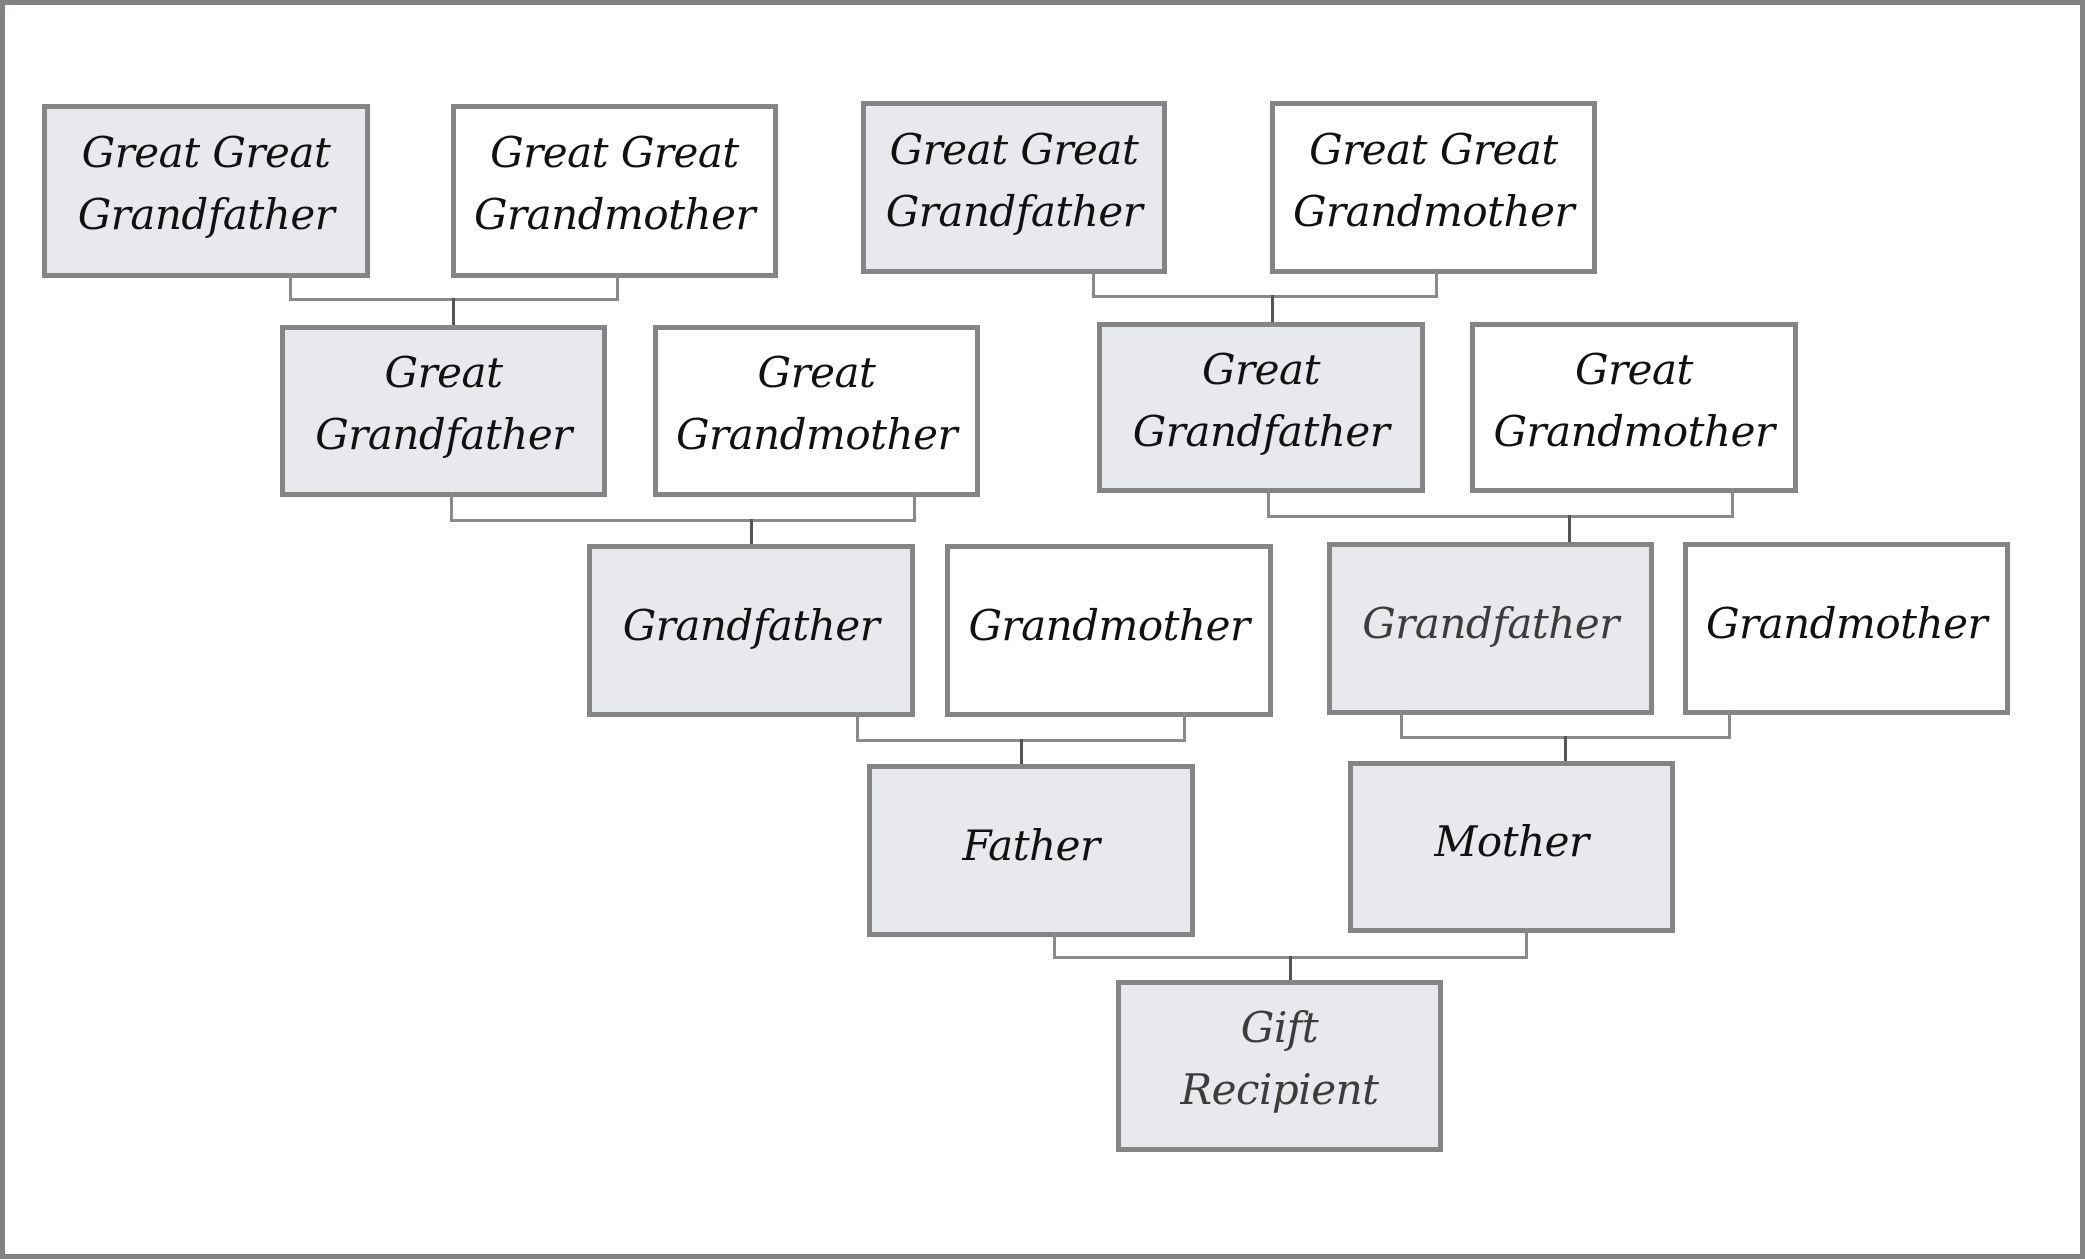 Image resolution: width=2085 pixels, height=1259 pixels. Describe the element at coordinates (1279, 1066) in the screenshot. I see `node-gift-recipient: Gift Recipient` at that location.